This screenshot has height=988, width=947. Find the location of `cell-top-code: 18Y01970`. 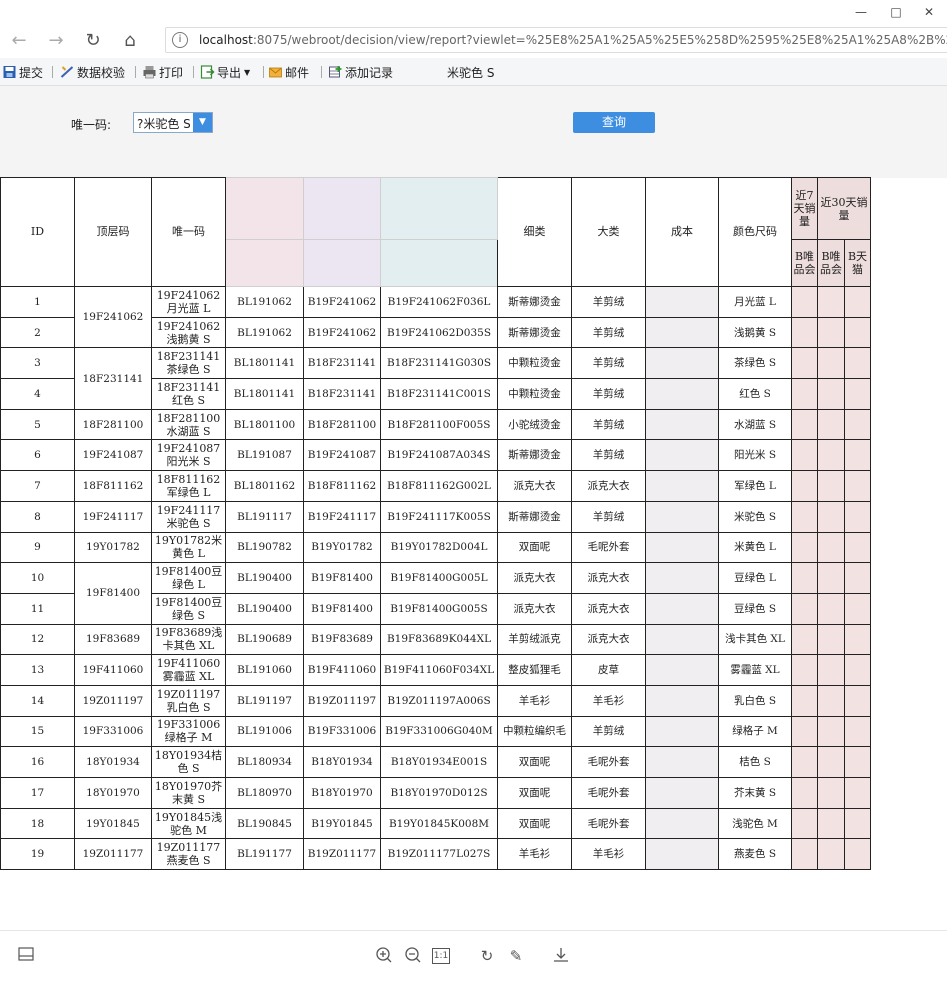

cell-top-code: 18Y01970 is located at coordinates (113, 793).